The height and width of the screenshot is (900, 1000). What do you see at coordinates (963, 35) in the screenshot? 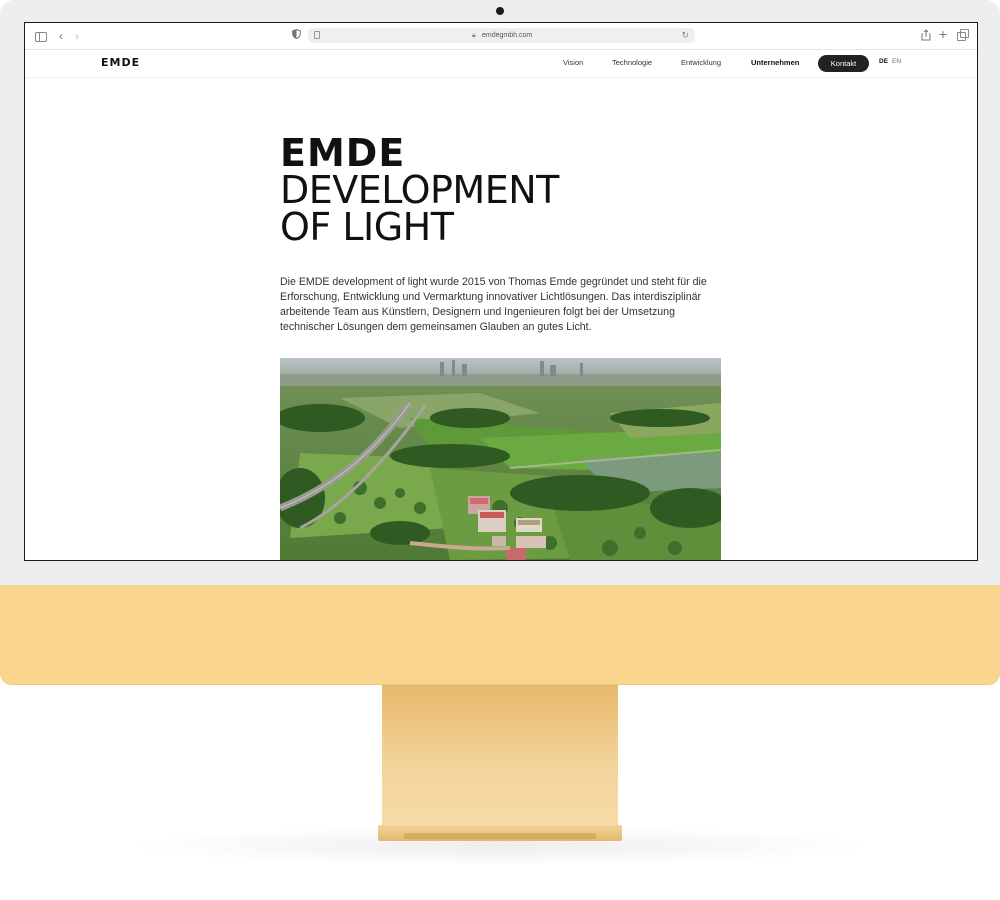
I see `tabs-icon` at bounding box center [963, 35].